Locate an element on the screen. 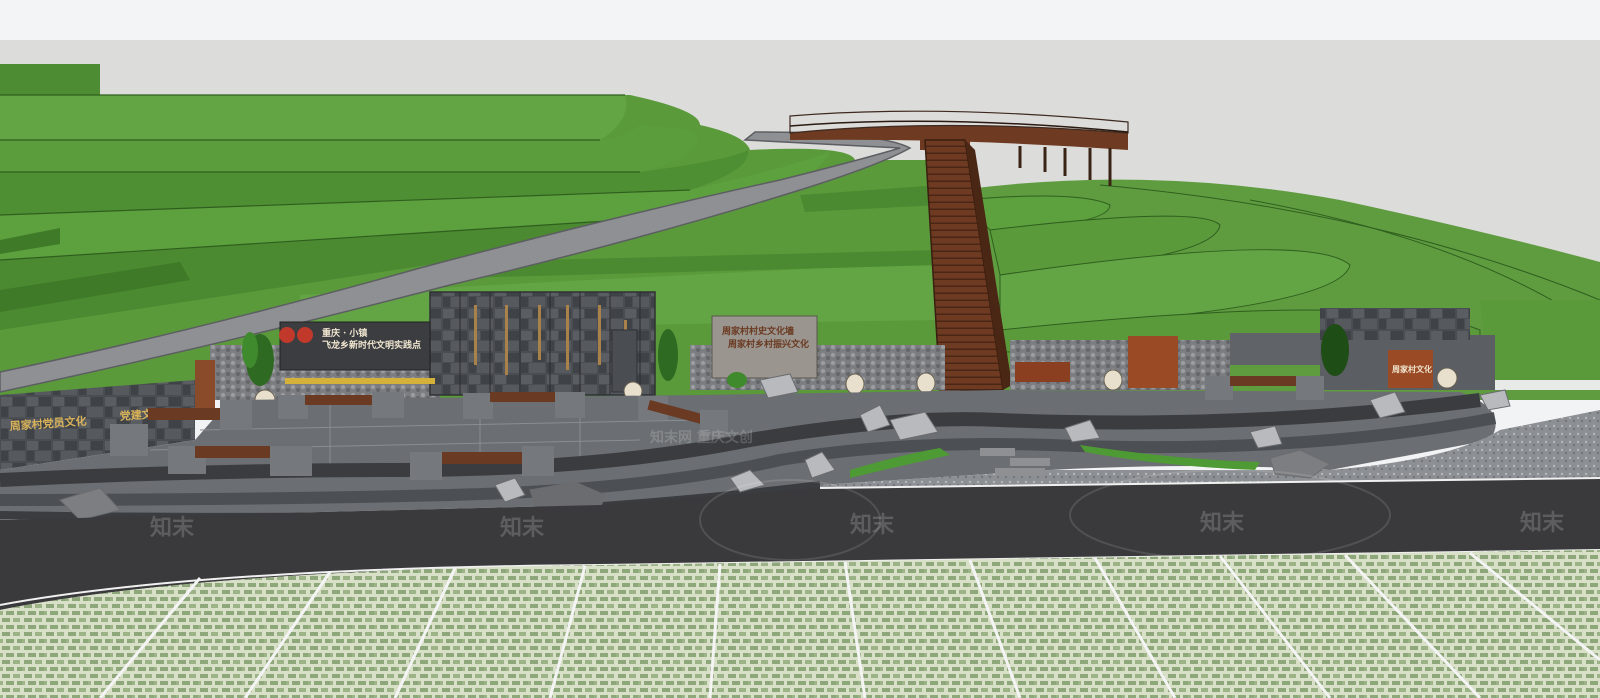 Image resolution: width=1600 pixels, height=698 pixels. mid-panel-text-2: 周家村乡村振兴文化 is located at coordinates (768, 344).